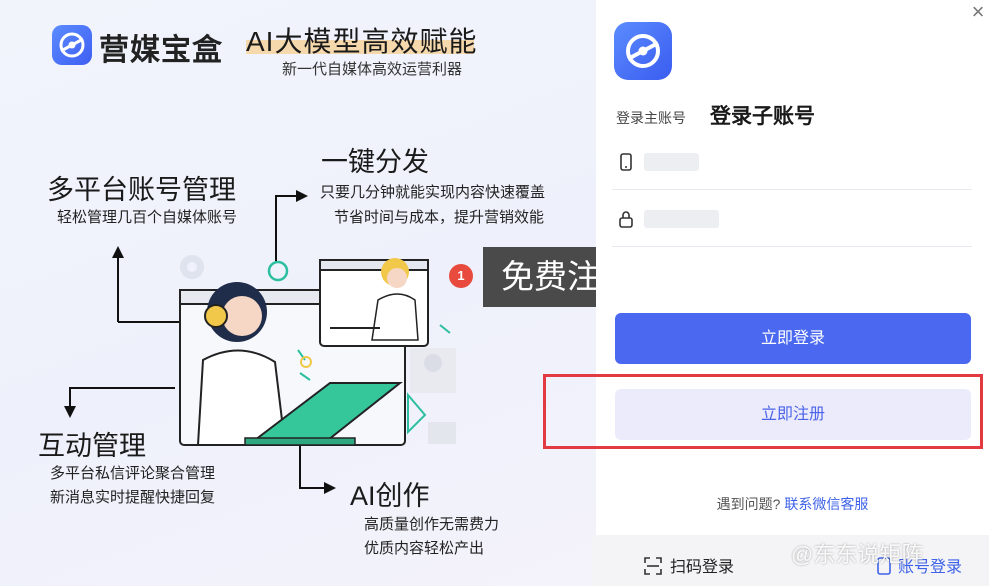 The width and height of the screenshot is (989, 586). Describe the element at coordinates (702, 567) in the screenshot. I see `qr-login-label: 扫码登录` at that location.